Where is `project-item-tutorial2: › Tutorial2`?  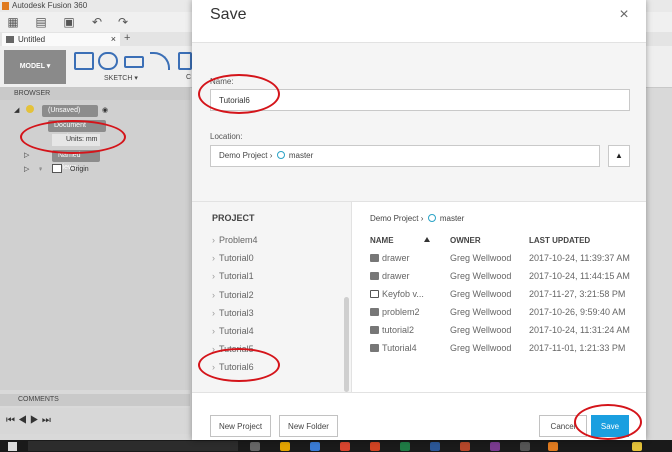
project-item-tutorial2: › Tutorial2 is located at coordinates (233, 295).